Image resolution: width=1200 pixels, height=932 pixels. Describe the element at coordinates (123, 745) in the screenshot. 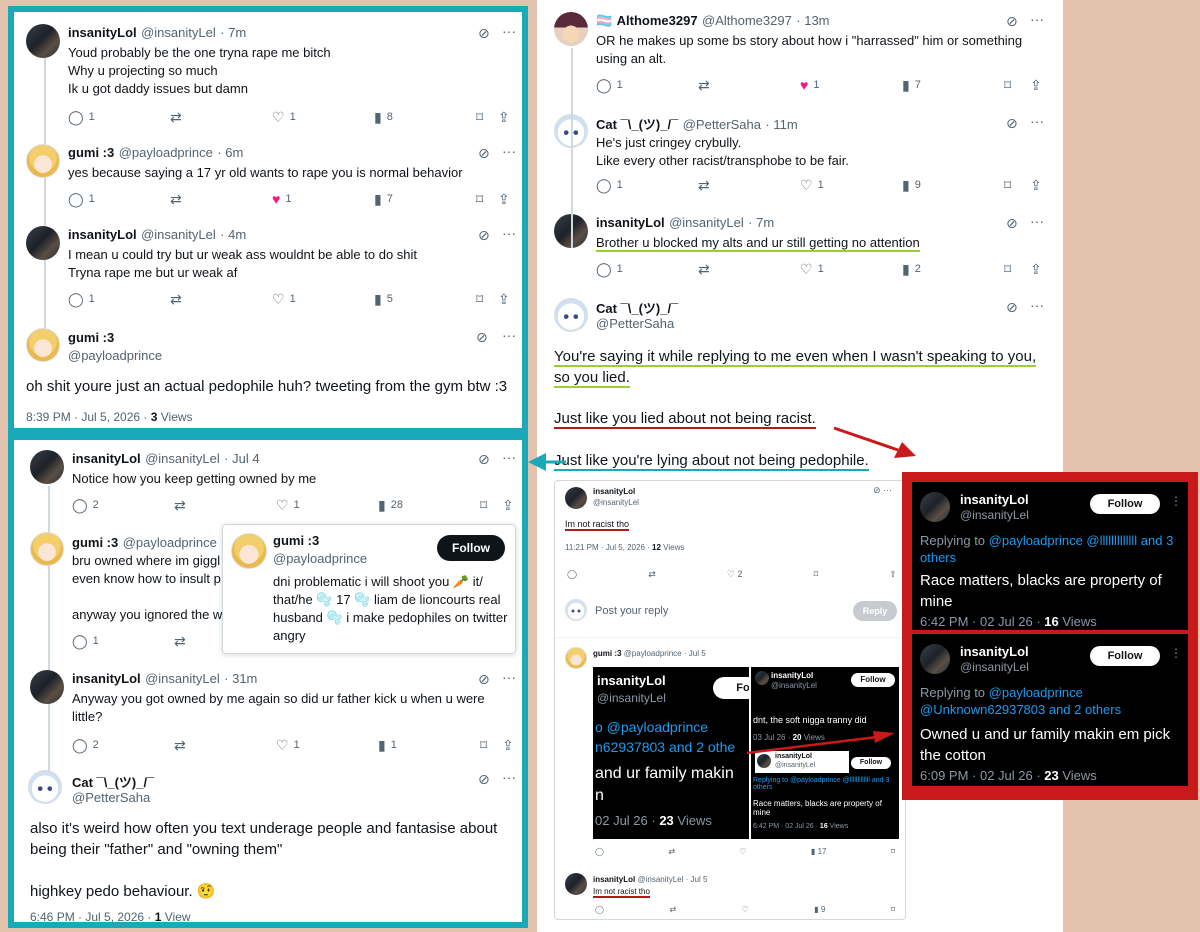

I see `reply-button: ◯ 2` at that location.